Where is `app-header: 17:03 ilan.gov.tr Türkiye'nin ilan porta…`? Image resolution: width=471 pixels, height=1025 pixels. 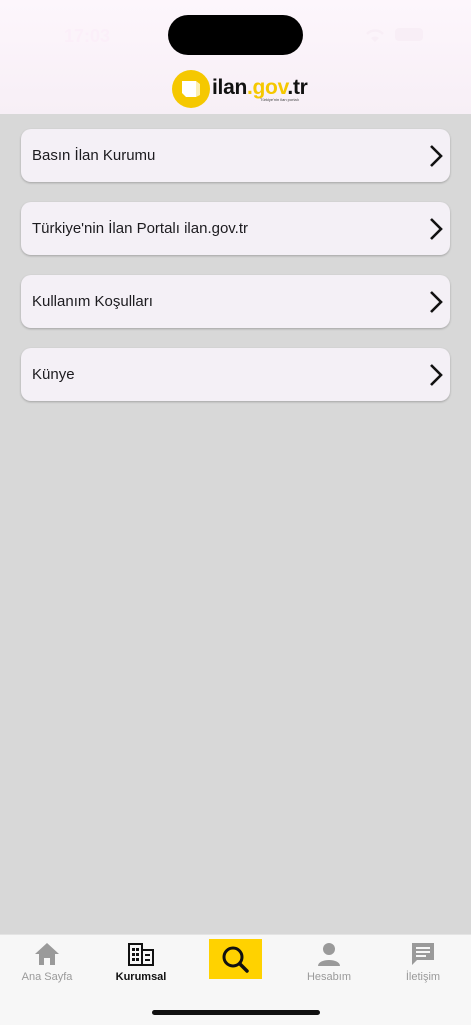
app-header: 17:03 ilan.gov.tr Türkiye'nin ilan porta… is located at coordinates (235, 57).